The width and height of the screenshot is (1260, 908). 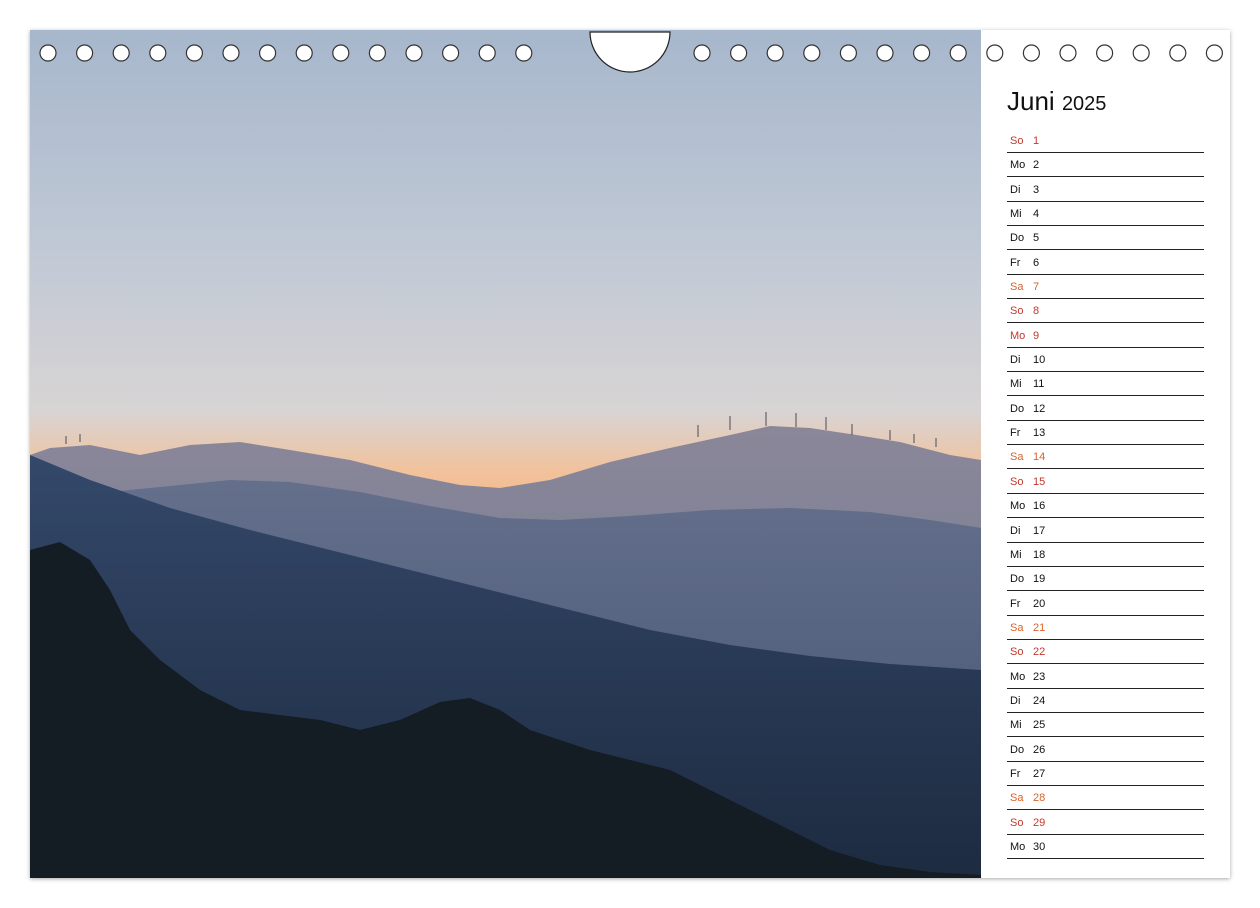 What do you see at coordinates (1105, 677) in the screenshot?
I see `day-row: Mo 23` at bounding box center [1105, 677].